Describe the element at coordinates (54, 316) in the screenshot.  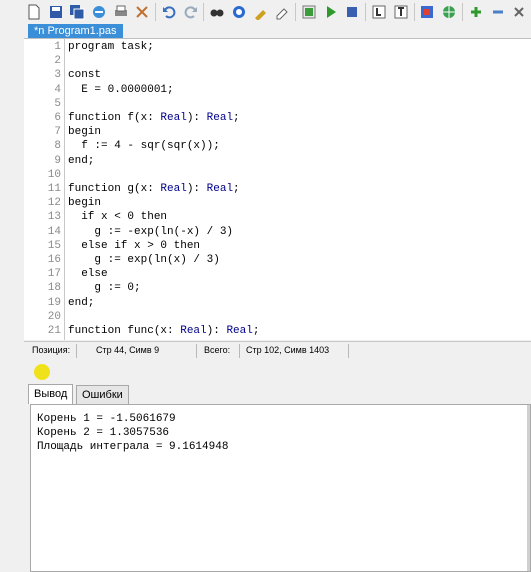
I see `line-number: 20` at that location.